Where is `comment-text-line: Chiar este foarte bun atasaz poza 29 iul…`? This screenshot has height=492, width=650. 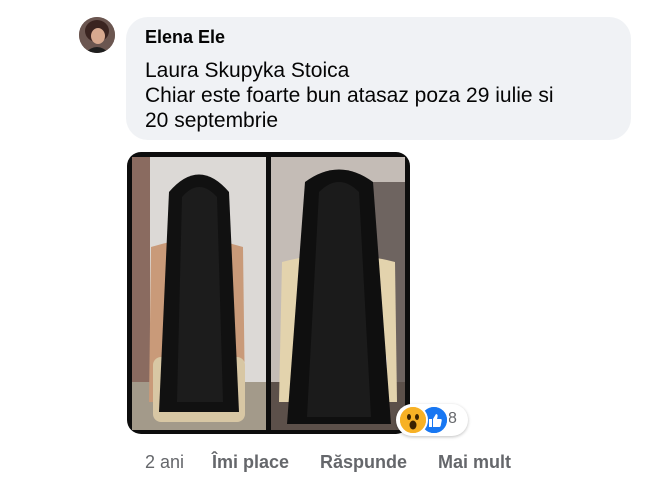 comment-text-line: Chiar este foarte bun atasaz poza 29 iul… is located at coordinates (349, 95).